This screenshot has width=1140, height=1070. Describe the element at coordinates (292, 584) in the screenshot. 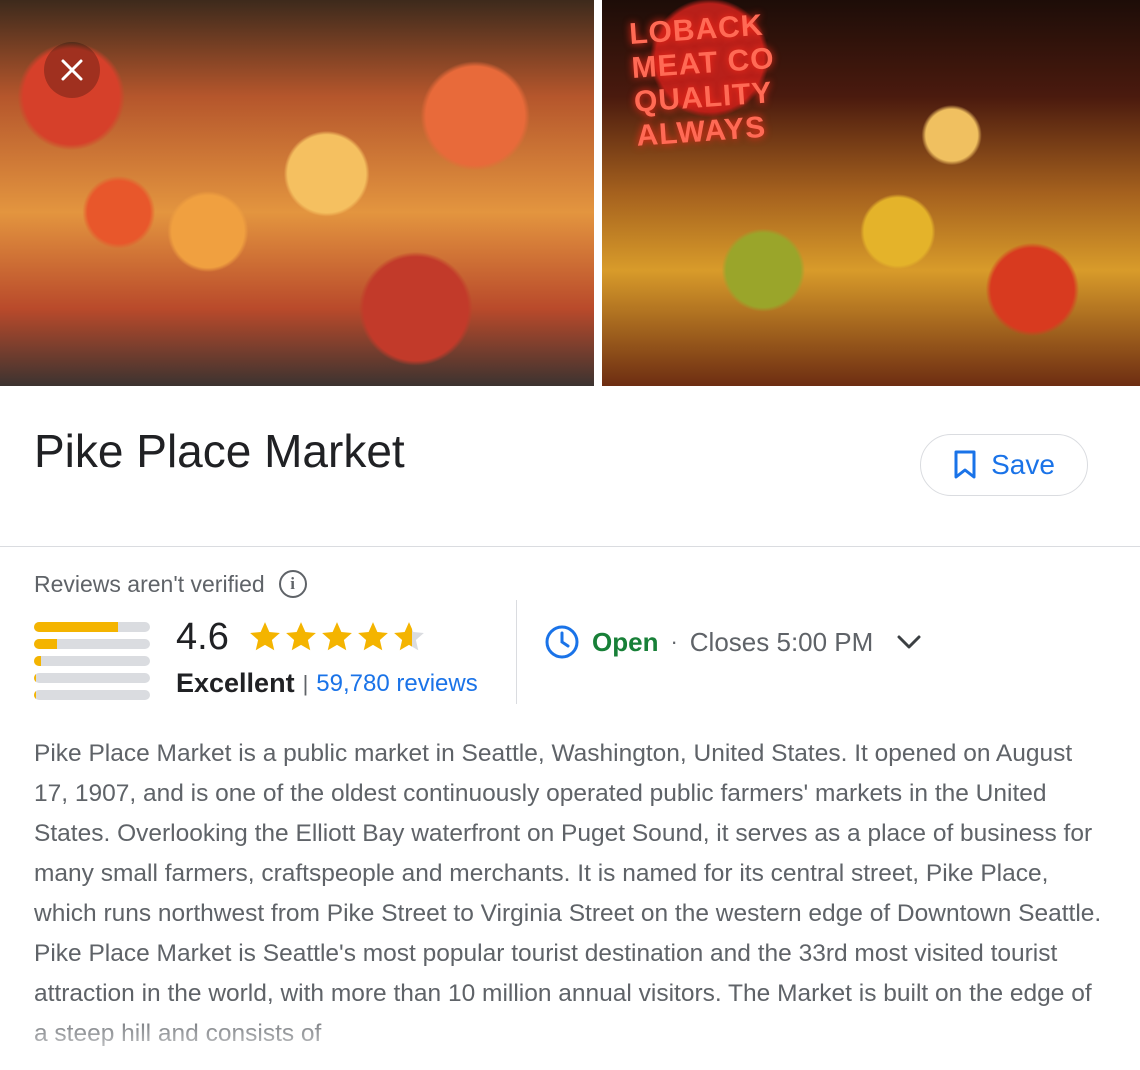

I see `info-icon: i` at that location.